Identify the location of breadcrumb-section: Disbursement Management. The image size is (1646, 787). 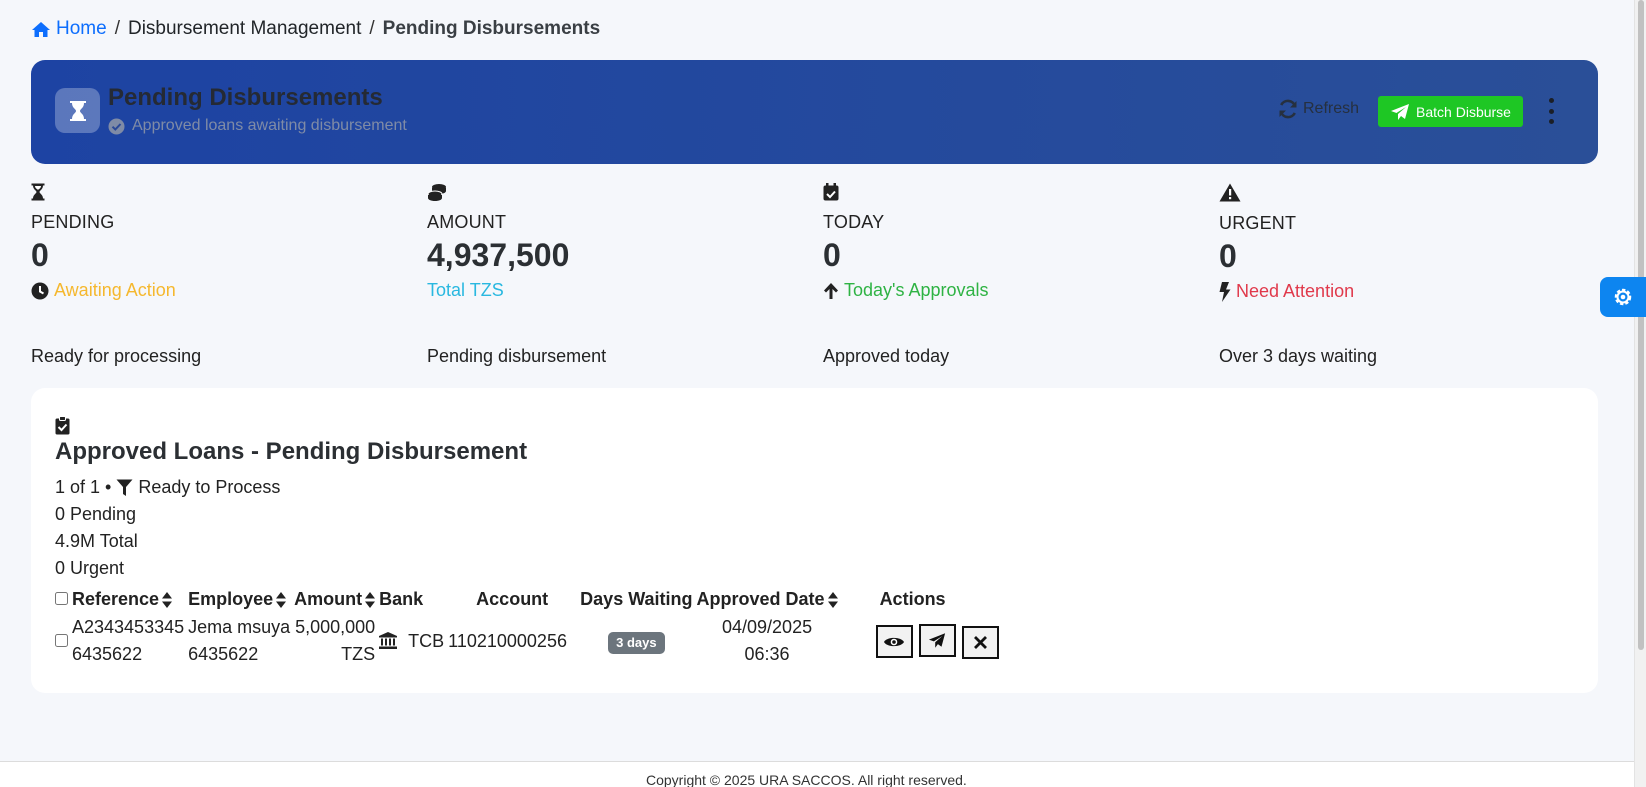
(244, 29).